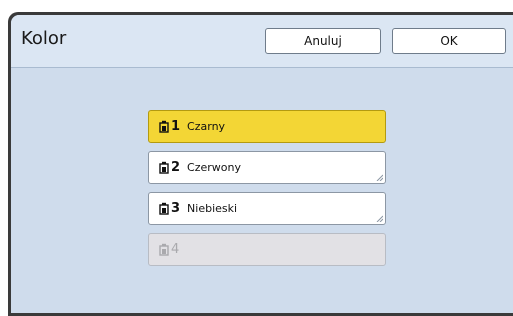 This screenshot has height=316, width=513. What do you see at coordinates (175, 249) in the screenshot?
I see `color-number: 4` at bounding box center [175, 249].